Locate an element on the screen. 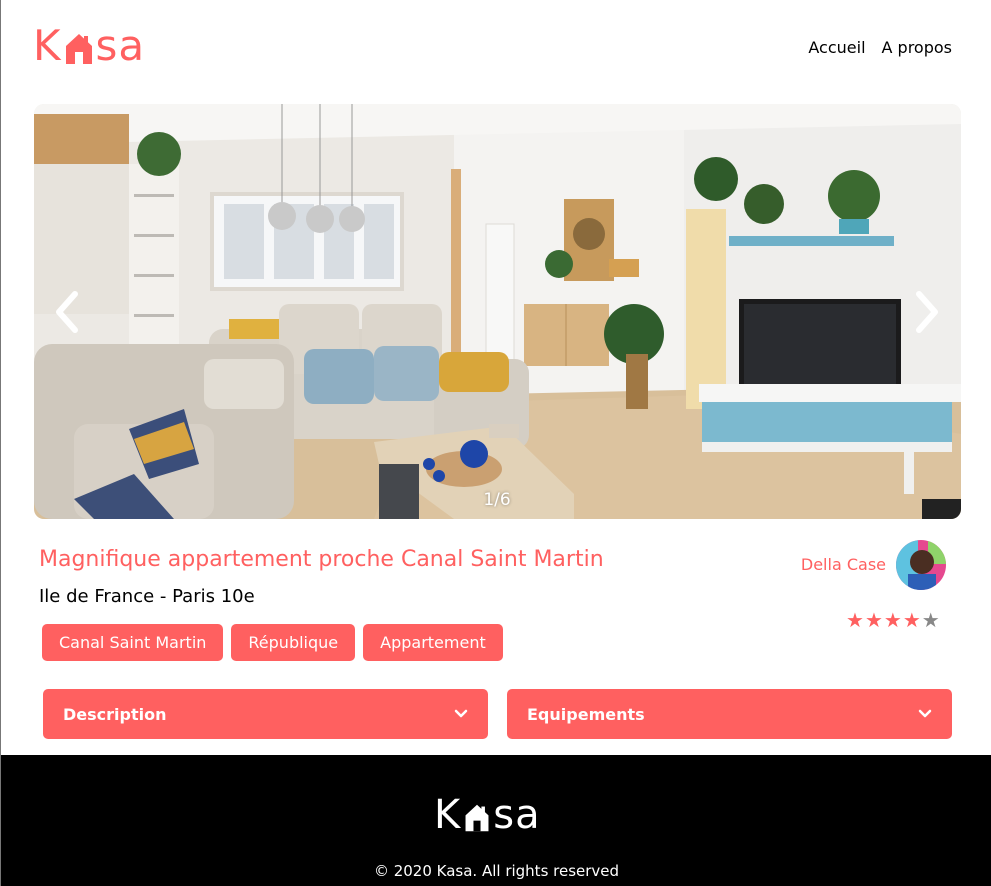 The width and height of the screenshot is (991, 886). chevron-right-icon is located at coordinates (927, 312).